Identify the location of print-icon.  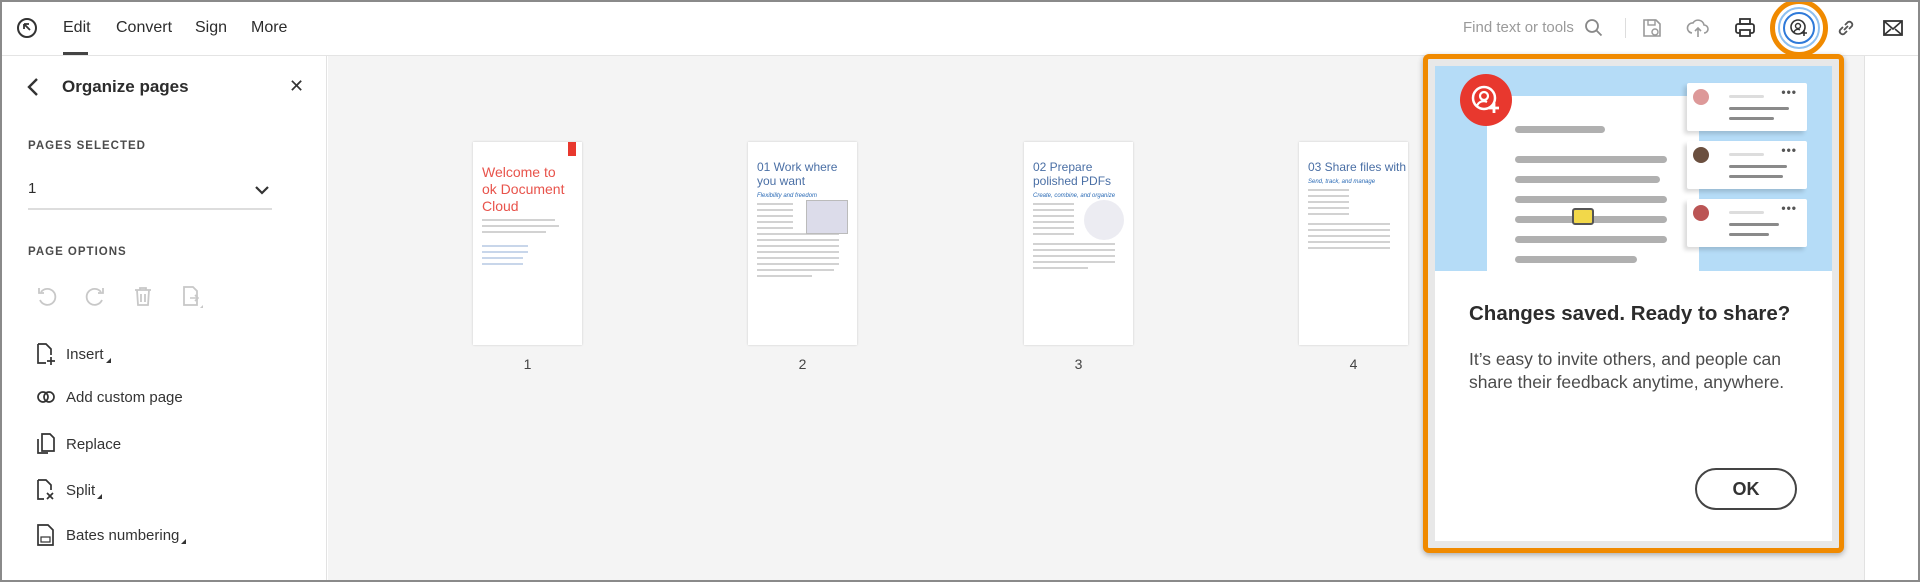
(1745, 28).